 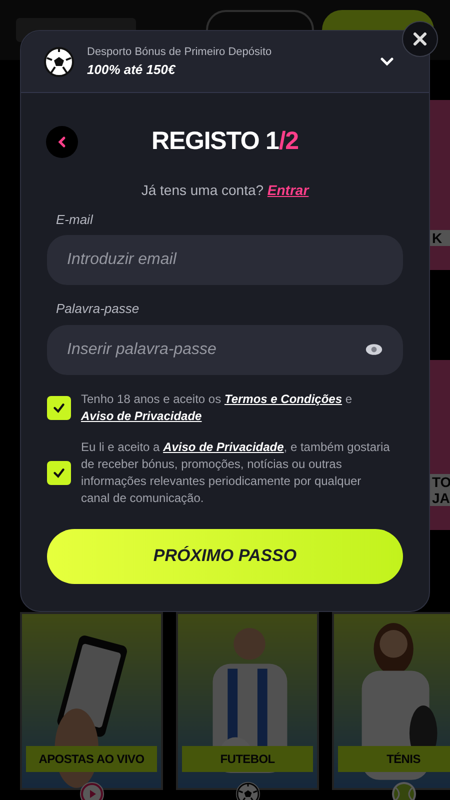 I want to click on card-label: APOSTAS AO VIVO, so click(x=91, y=759).